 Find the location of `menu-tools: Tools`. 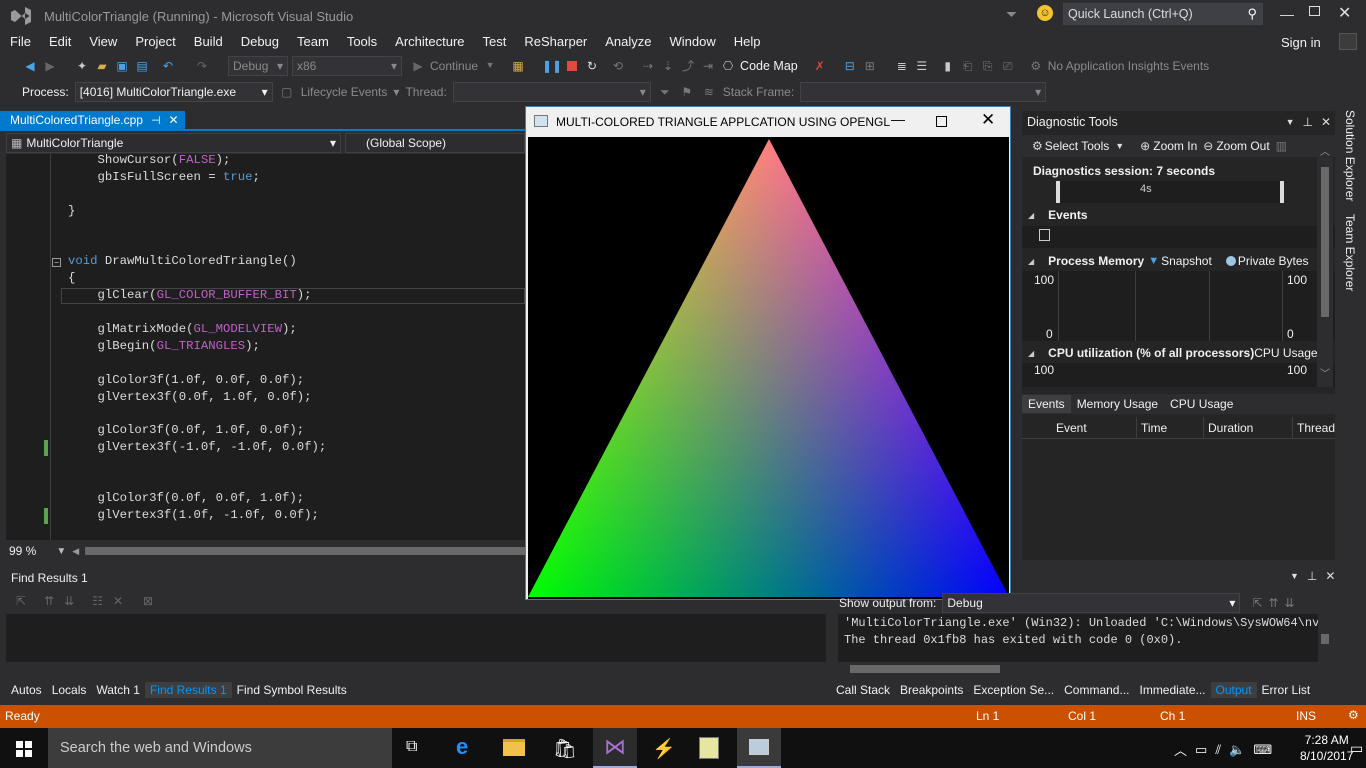

menu-tools: Tools is located at coordinates (362, 42).